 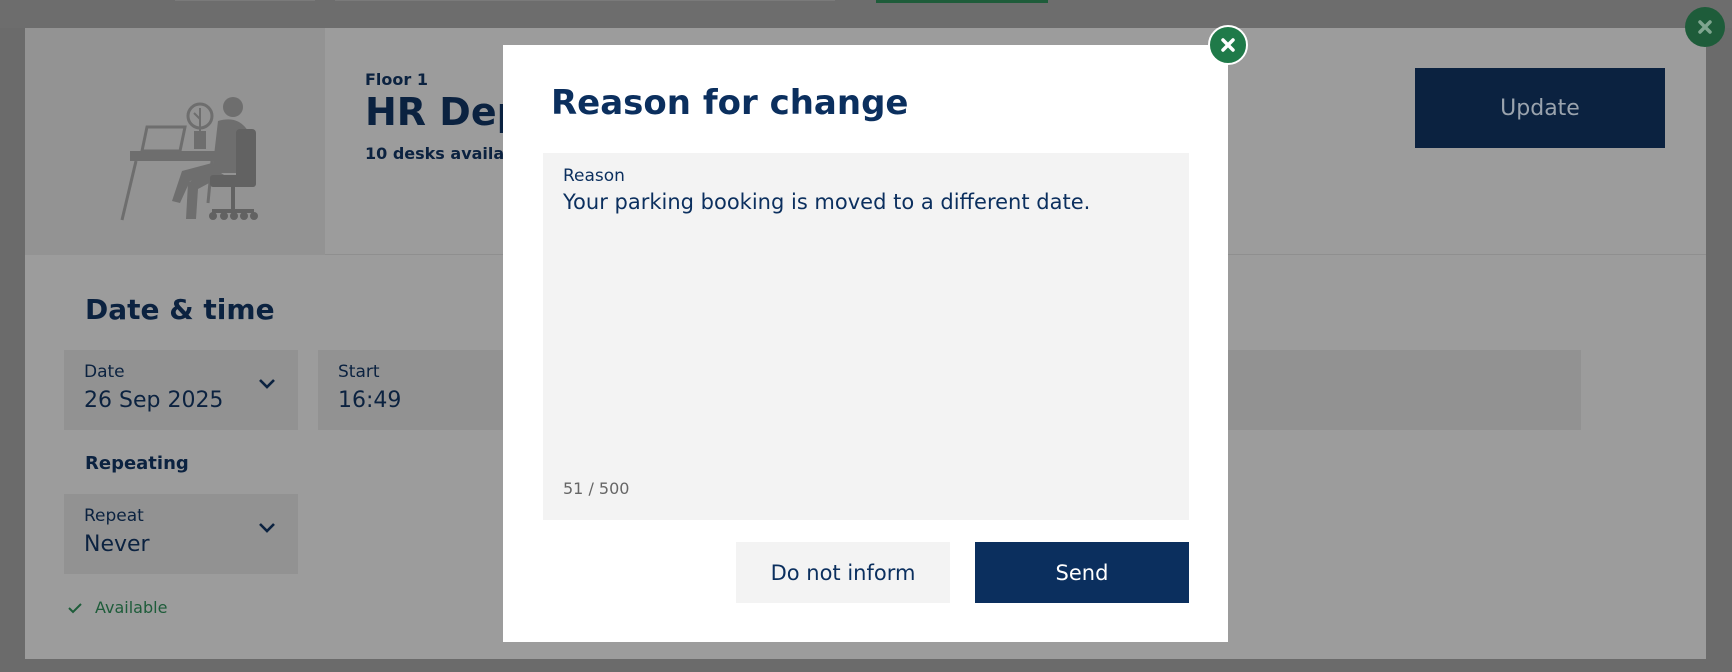 What do you see at coordinates (180, 309) in the screenshot?
I see `section-title: Date & time` at bounding box center [180, 309].